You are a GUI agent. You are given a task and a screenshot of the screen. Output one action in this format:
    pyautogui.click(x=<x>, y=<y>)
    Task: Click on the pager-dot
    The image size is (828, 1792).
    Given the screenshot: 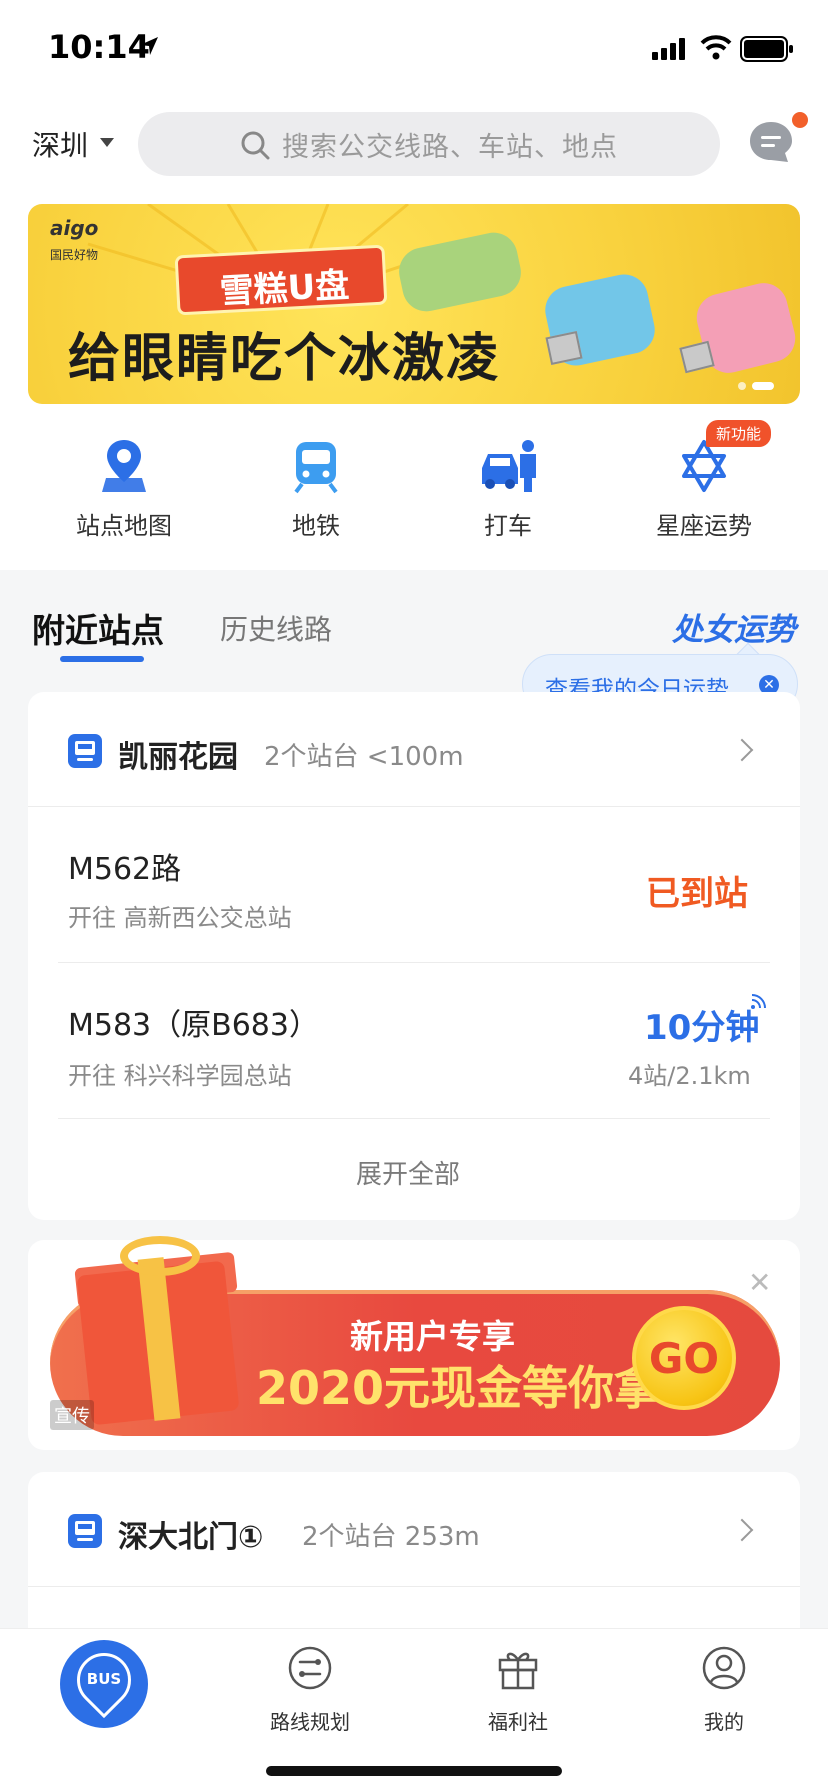 What is the action you would take?
    pyautogui.click(x=742, y=386)
    